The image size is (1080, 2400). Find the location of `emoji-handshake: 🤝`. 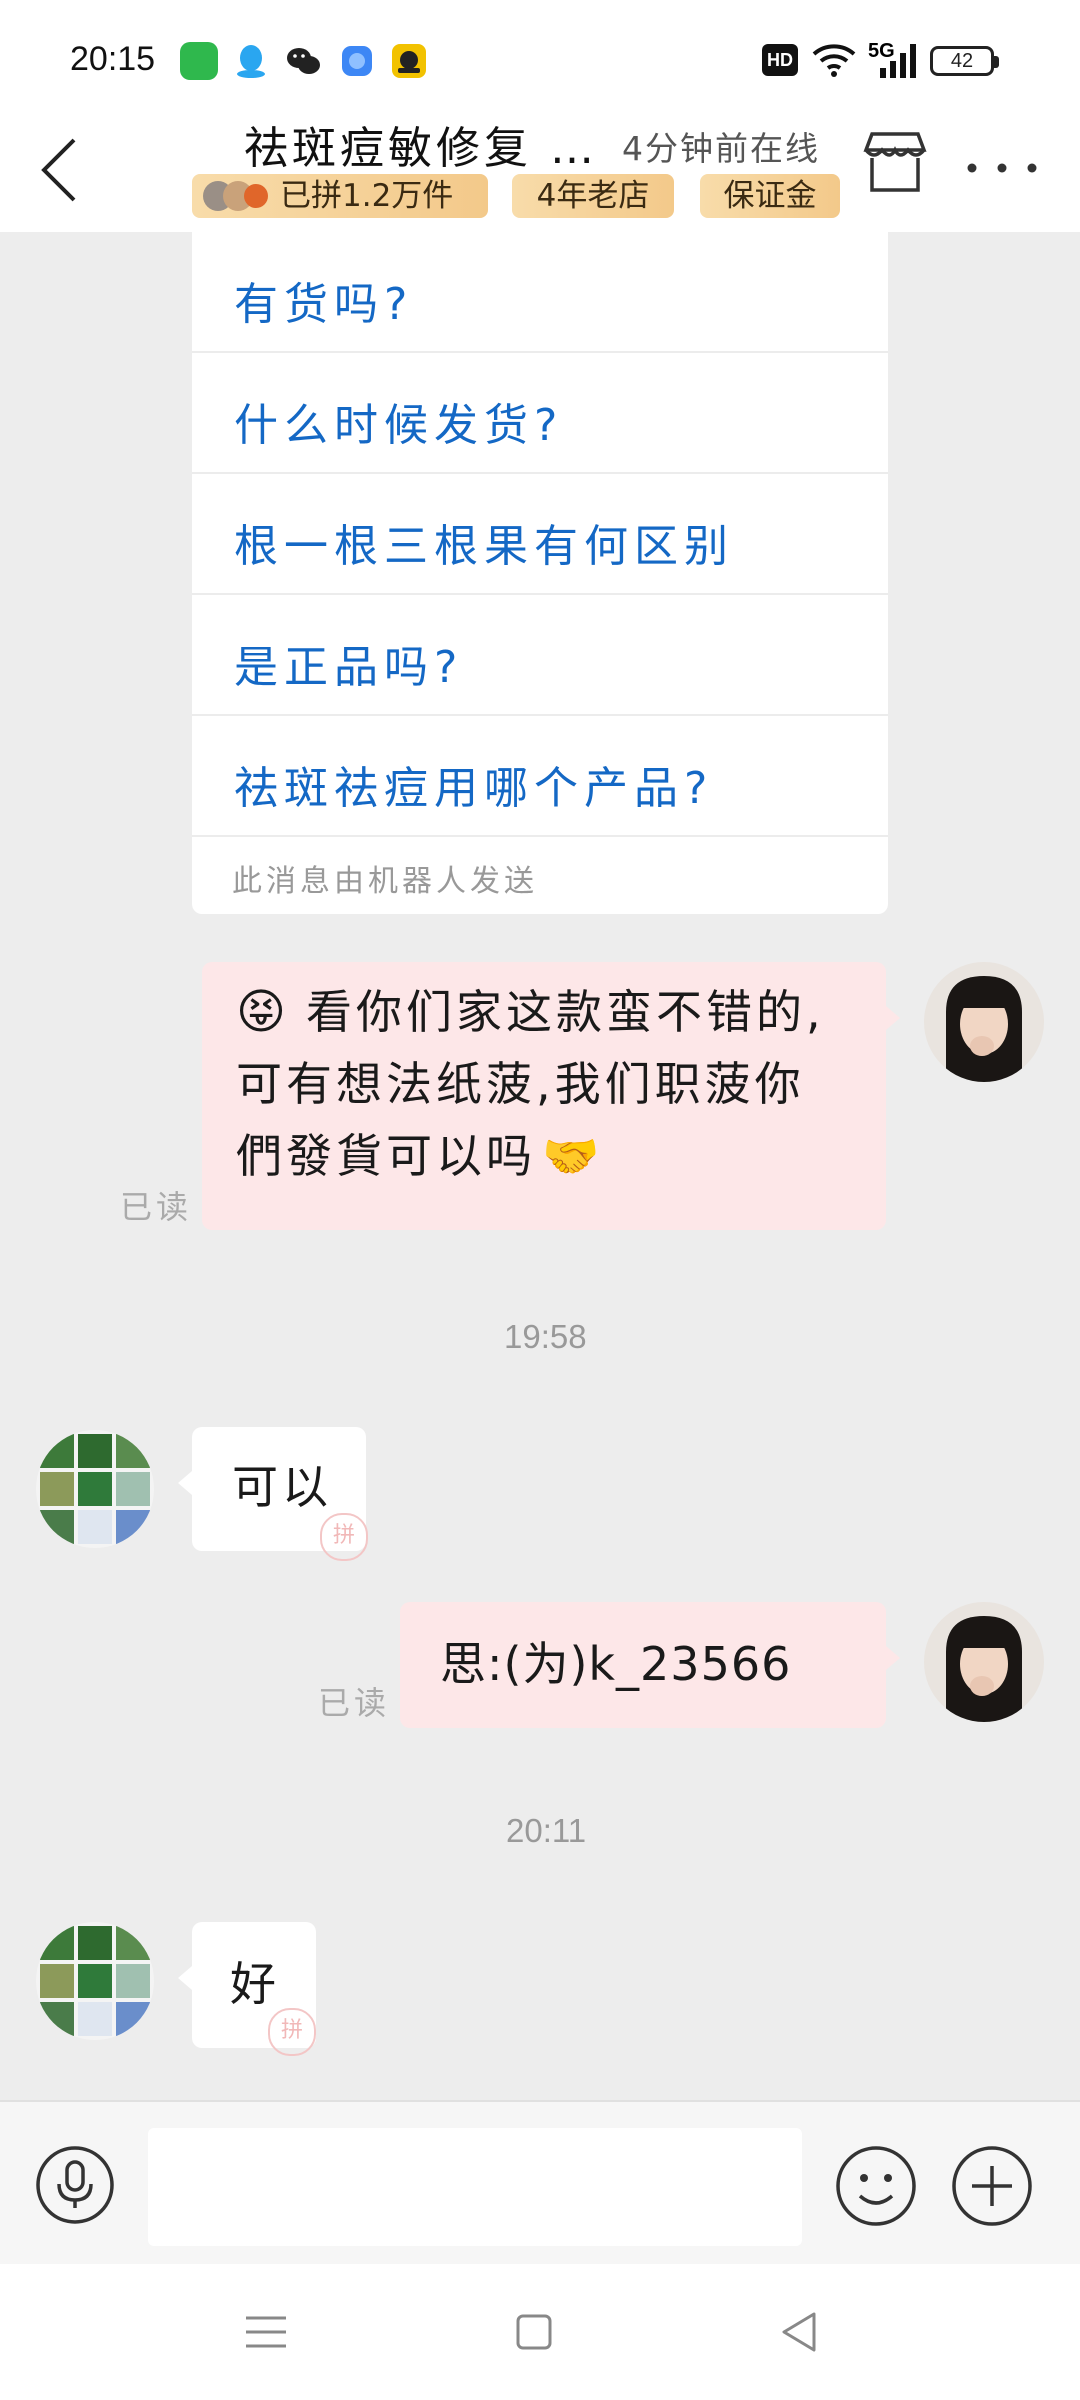

emoji-handshake: 🤝 is located at coordinates (571, 1156).